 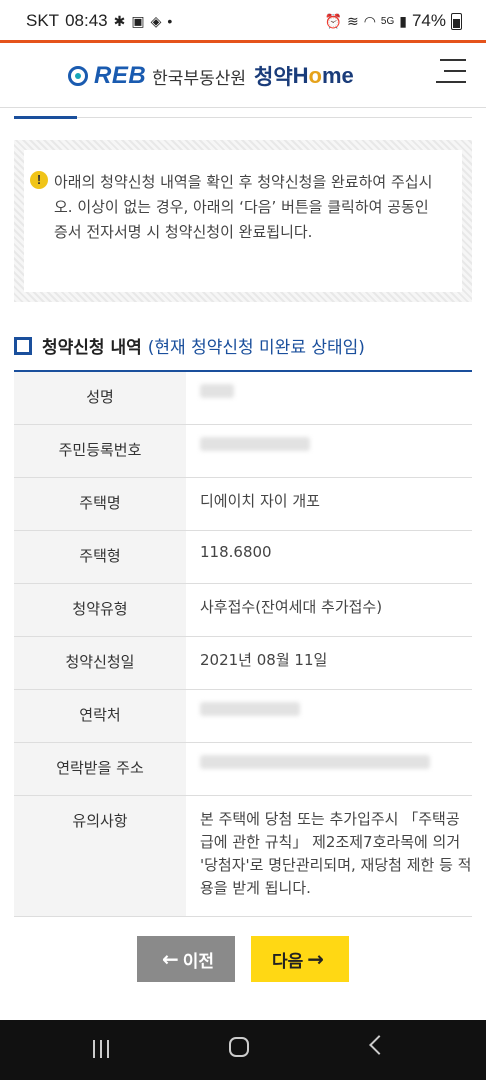 I want to click on row-value-address, so click(x=329, y=769).